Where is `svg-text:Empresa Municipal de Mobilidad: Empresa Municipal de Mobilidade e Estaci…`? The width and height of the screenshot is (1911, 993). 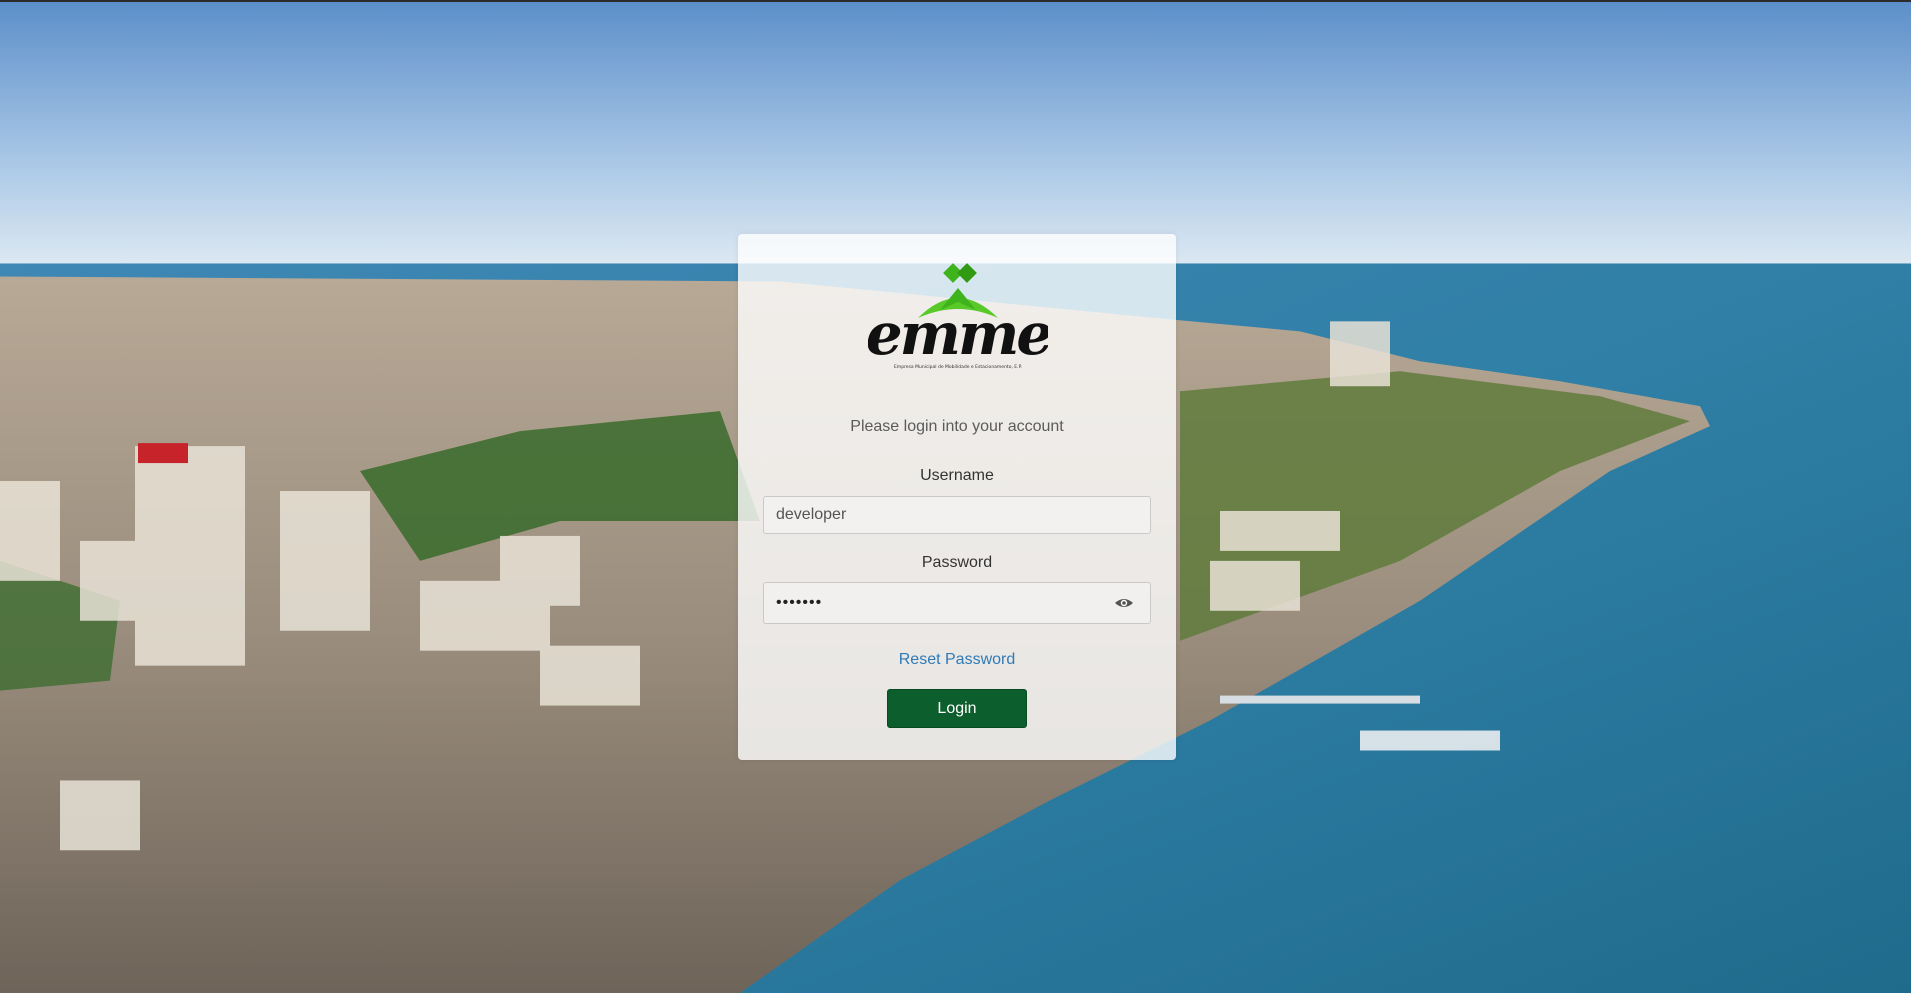 svg-text:Empresa Municipal de Mobilidad: Empresa Municipal de Mobilidade e Estaci… is located at coordinates (958, 367).